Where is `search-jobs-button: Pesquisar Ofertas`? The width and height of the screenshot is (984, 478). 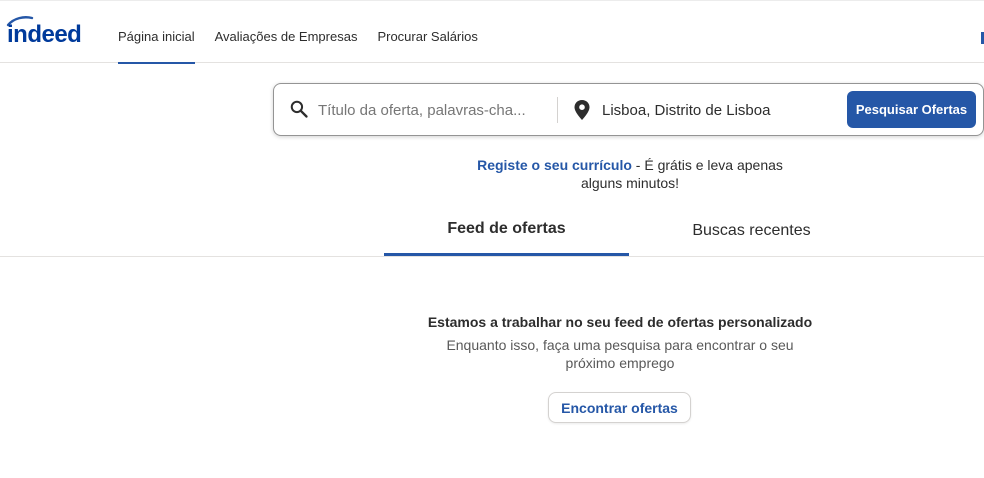
search-jobs-button: Pesquisar Ofertas is located at coordinates (911, 109).